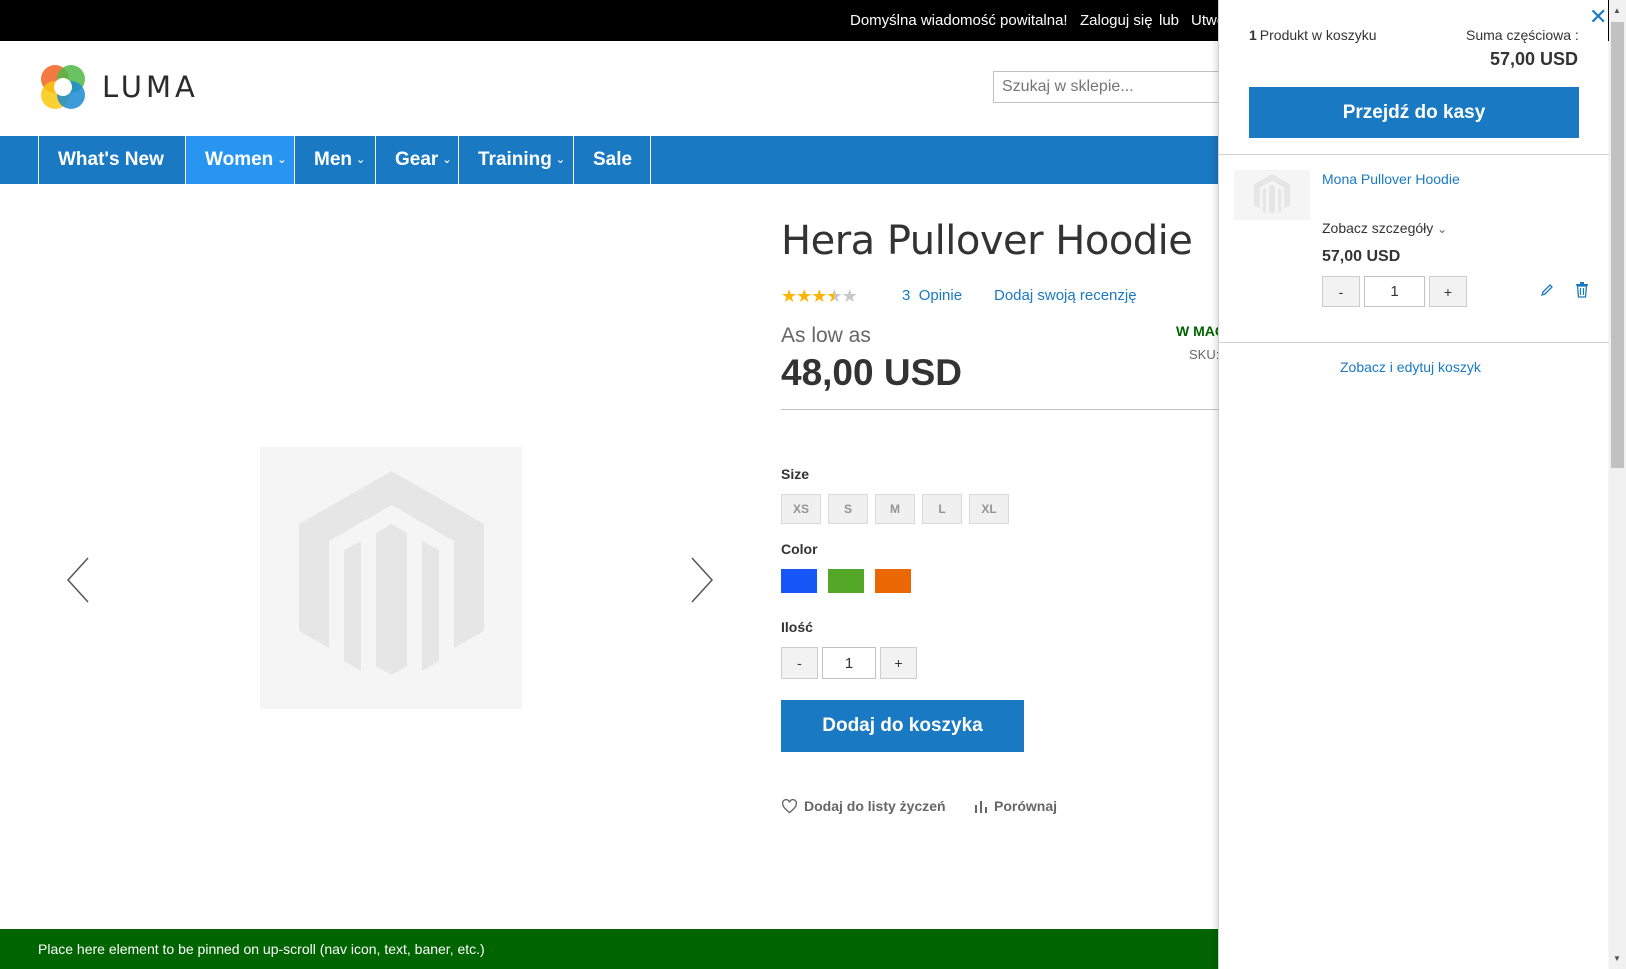 The height and width of the screenshot is (969, 1626). I want to click on minicart-count: 1 Produkt w koszyku, so click(1313, 35).